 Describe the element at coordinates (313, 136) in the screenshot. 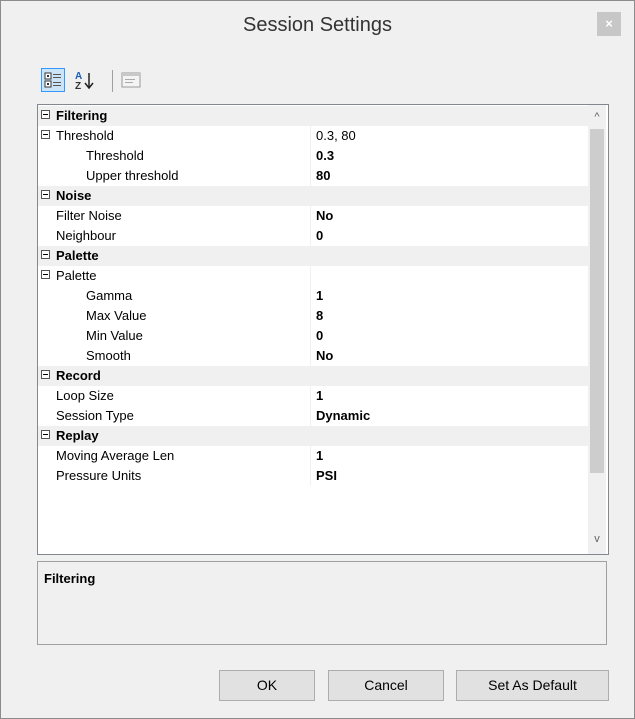

I see `property-row: Threshold 0.3, 80` at that location.